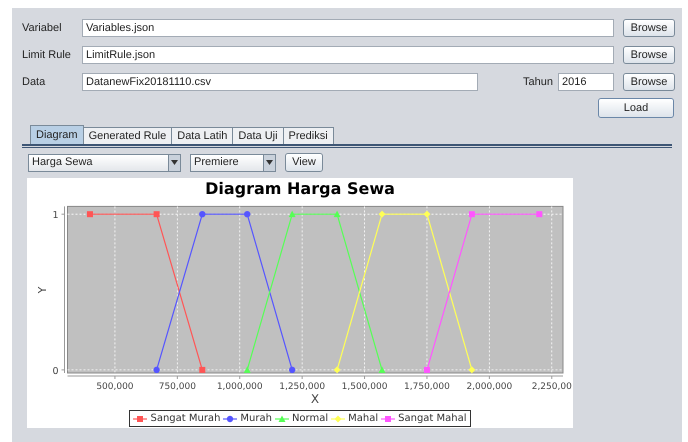  I want to click on file-field: DatanewFix20181110.csv, so click(280, 82).